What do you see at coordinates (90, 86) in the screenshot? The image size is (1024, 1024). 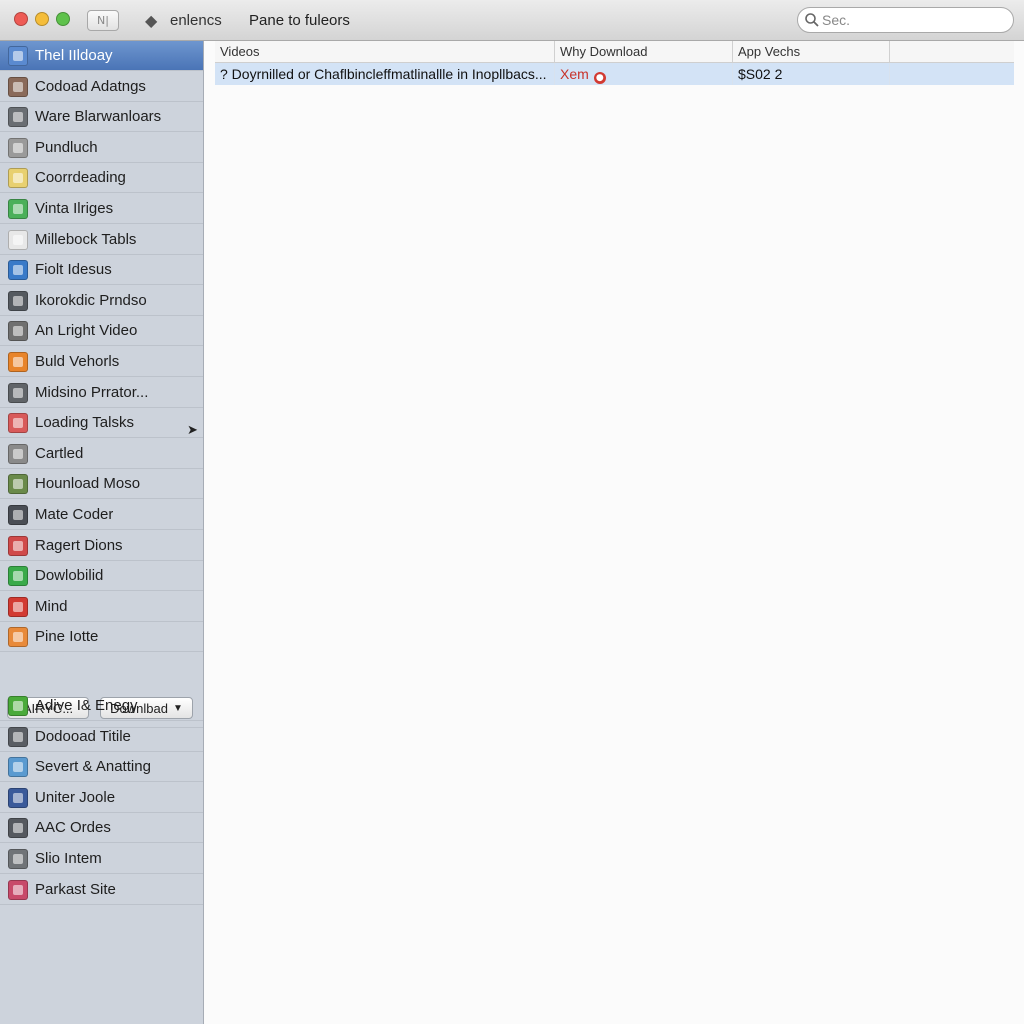 I see `sidebar-item-label: Codoad Adatngs` at bounding box center [90, 86].